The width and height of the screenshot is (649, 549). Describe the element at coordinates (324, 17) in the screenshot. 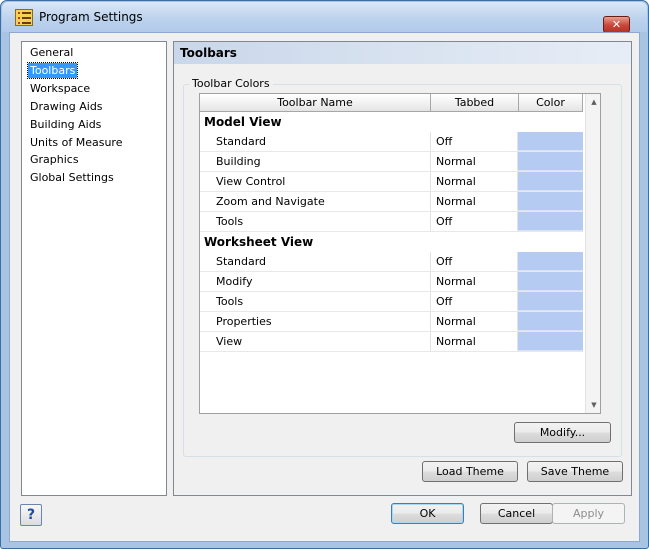

I see `title-bar: Program Settings ✕` at that location.